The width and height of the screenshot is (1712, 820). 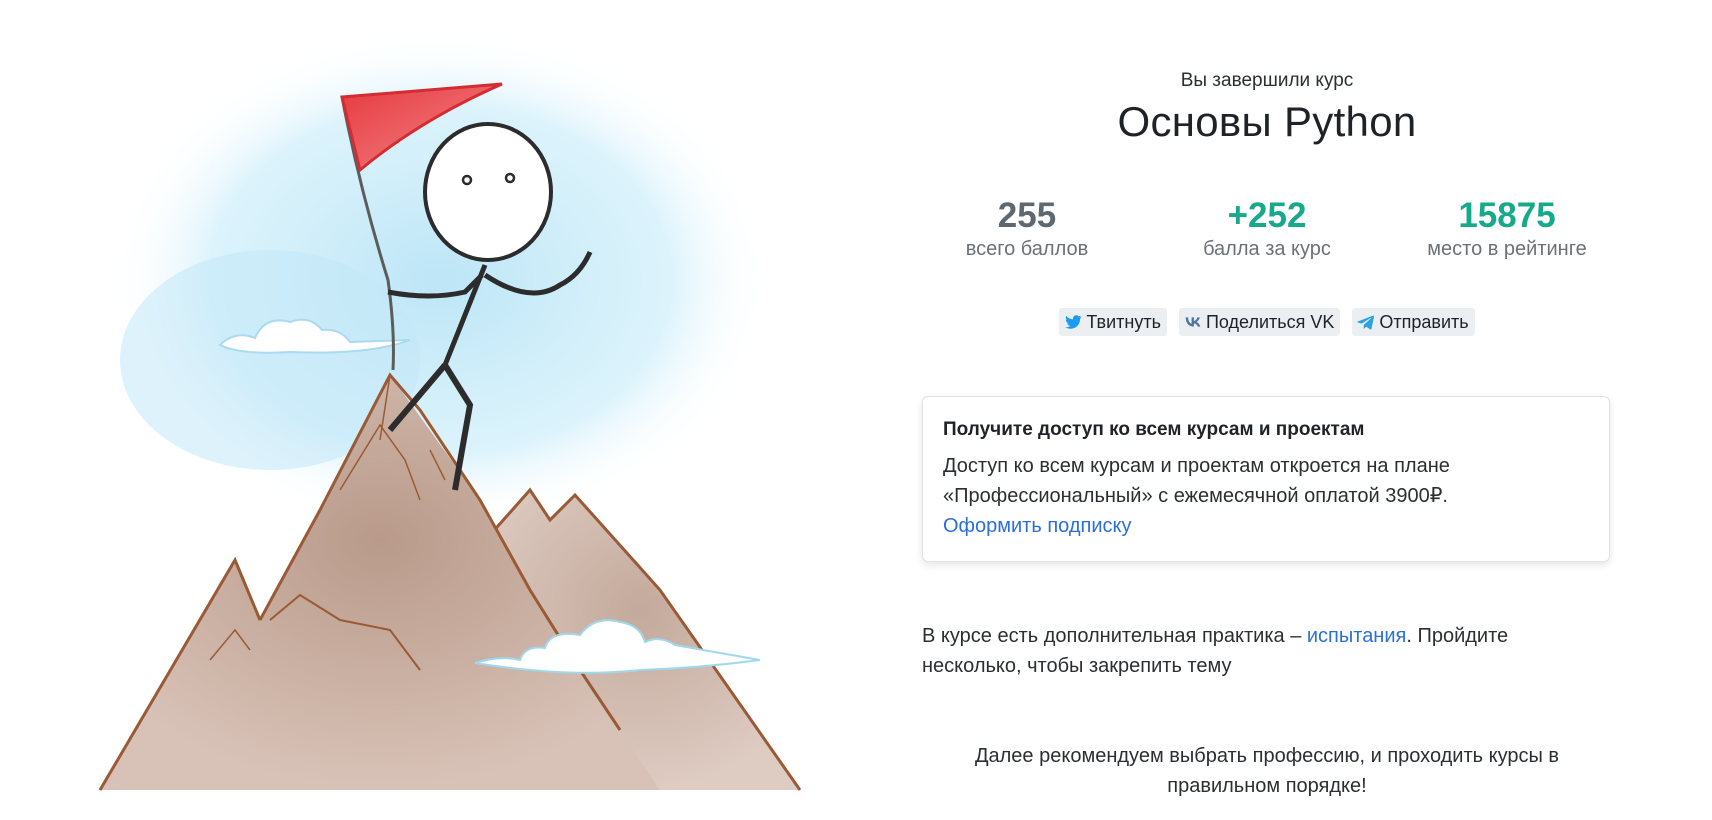 What do you see at coordinates (1507, 249) in the screenshot?
I see `stat-rating-place-label: место в рейтинге` at bounding box center [1507, 249].